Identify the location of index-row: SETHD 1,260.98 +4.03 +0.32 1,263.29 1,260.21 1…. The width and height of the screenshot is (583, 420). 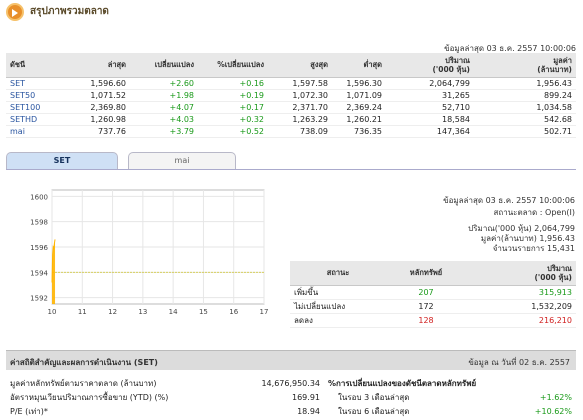
(291, 119).